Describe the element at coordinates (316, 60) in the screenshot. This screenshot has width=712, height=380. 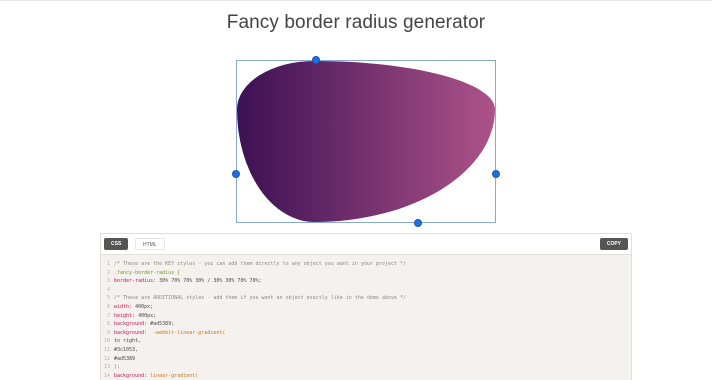
I see `top-drag-handle` at that location.